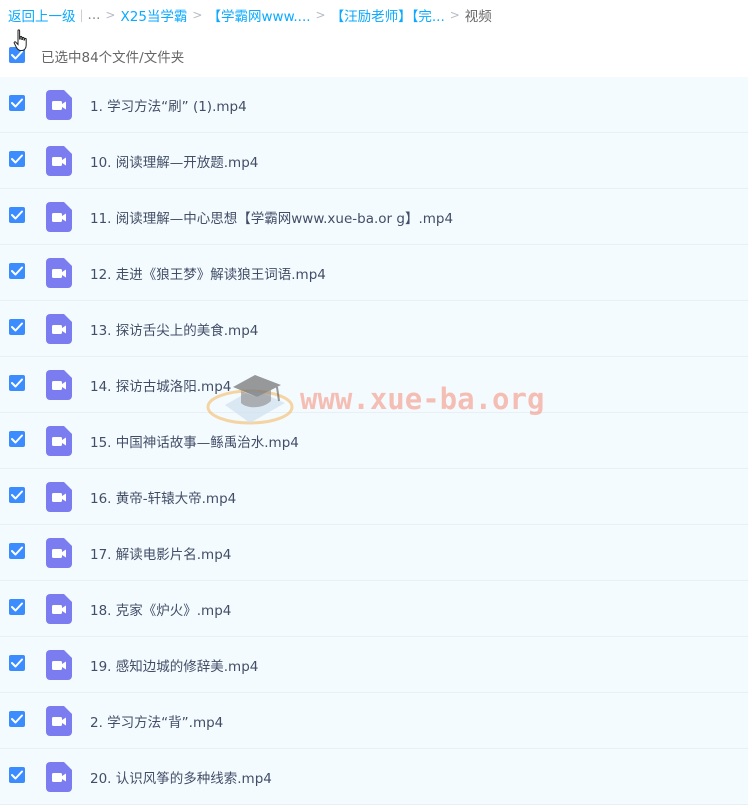 This screenshot has width=748, height=807. I want to click on file-row: 11. 阅读理解—中心思想【学霸网www.xue-ba.or g】.mp4, so click(374, 217).